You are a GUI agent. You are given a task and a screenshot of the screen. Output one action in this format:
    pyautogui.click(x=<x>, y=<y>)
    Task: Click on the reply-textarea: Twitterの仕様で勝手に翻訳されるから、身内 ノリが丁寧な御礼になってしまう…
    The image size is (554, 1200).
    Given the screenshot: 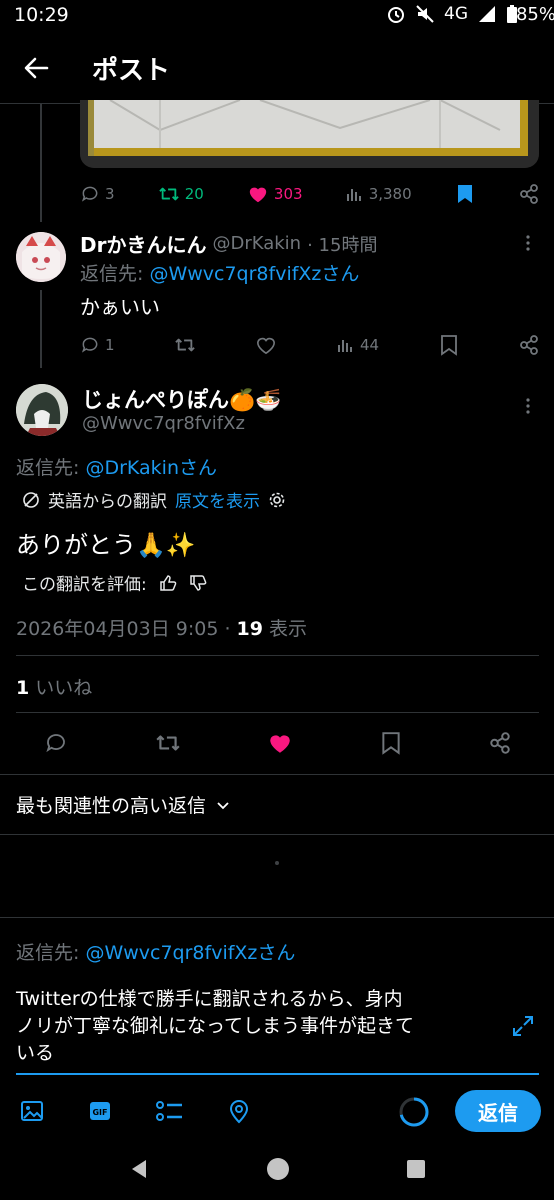 What is the action you would take?
    pyautogui.click(x=261, y=1026)
    